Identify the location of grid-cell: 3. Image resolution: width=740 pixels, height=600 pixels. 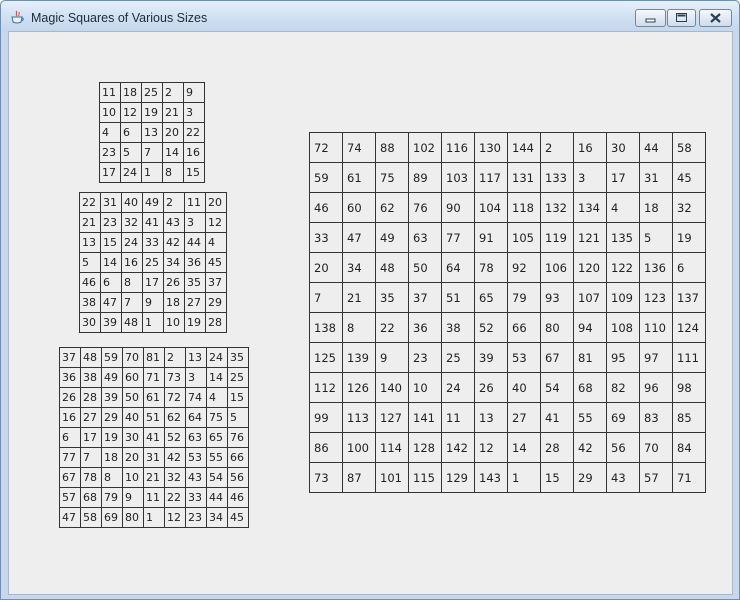
(196, 377).